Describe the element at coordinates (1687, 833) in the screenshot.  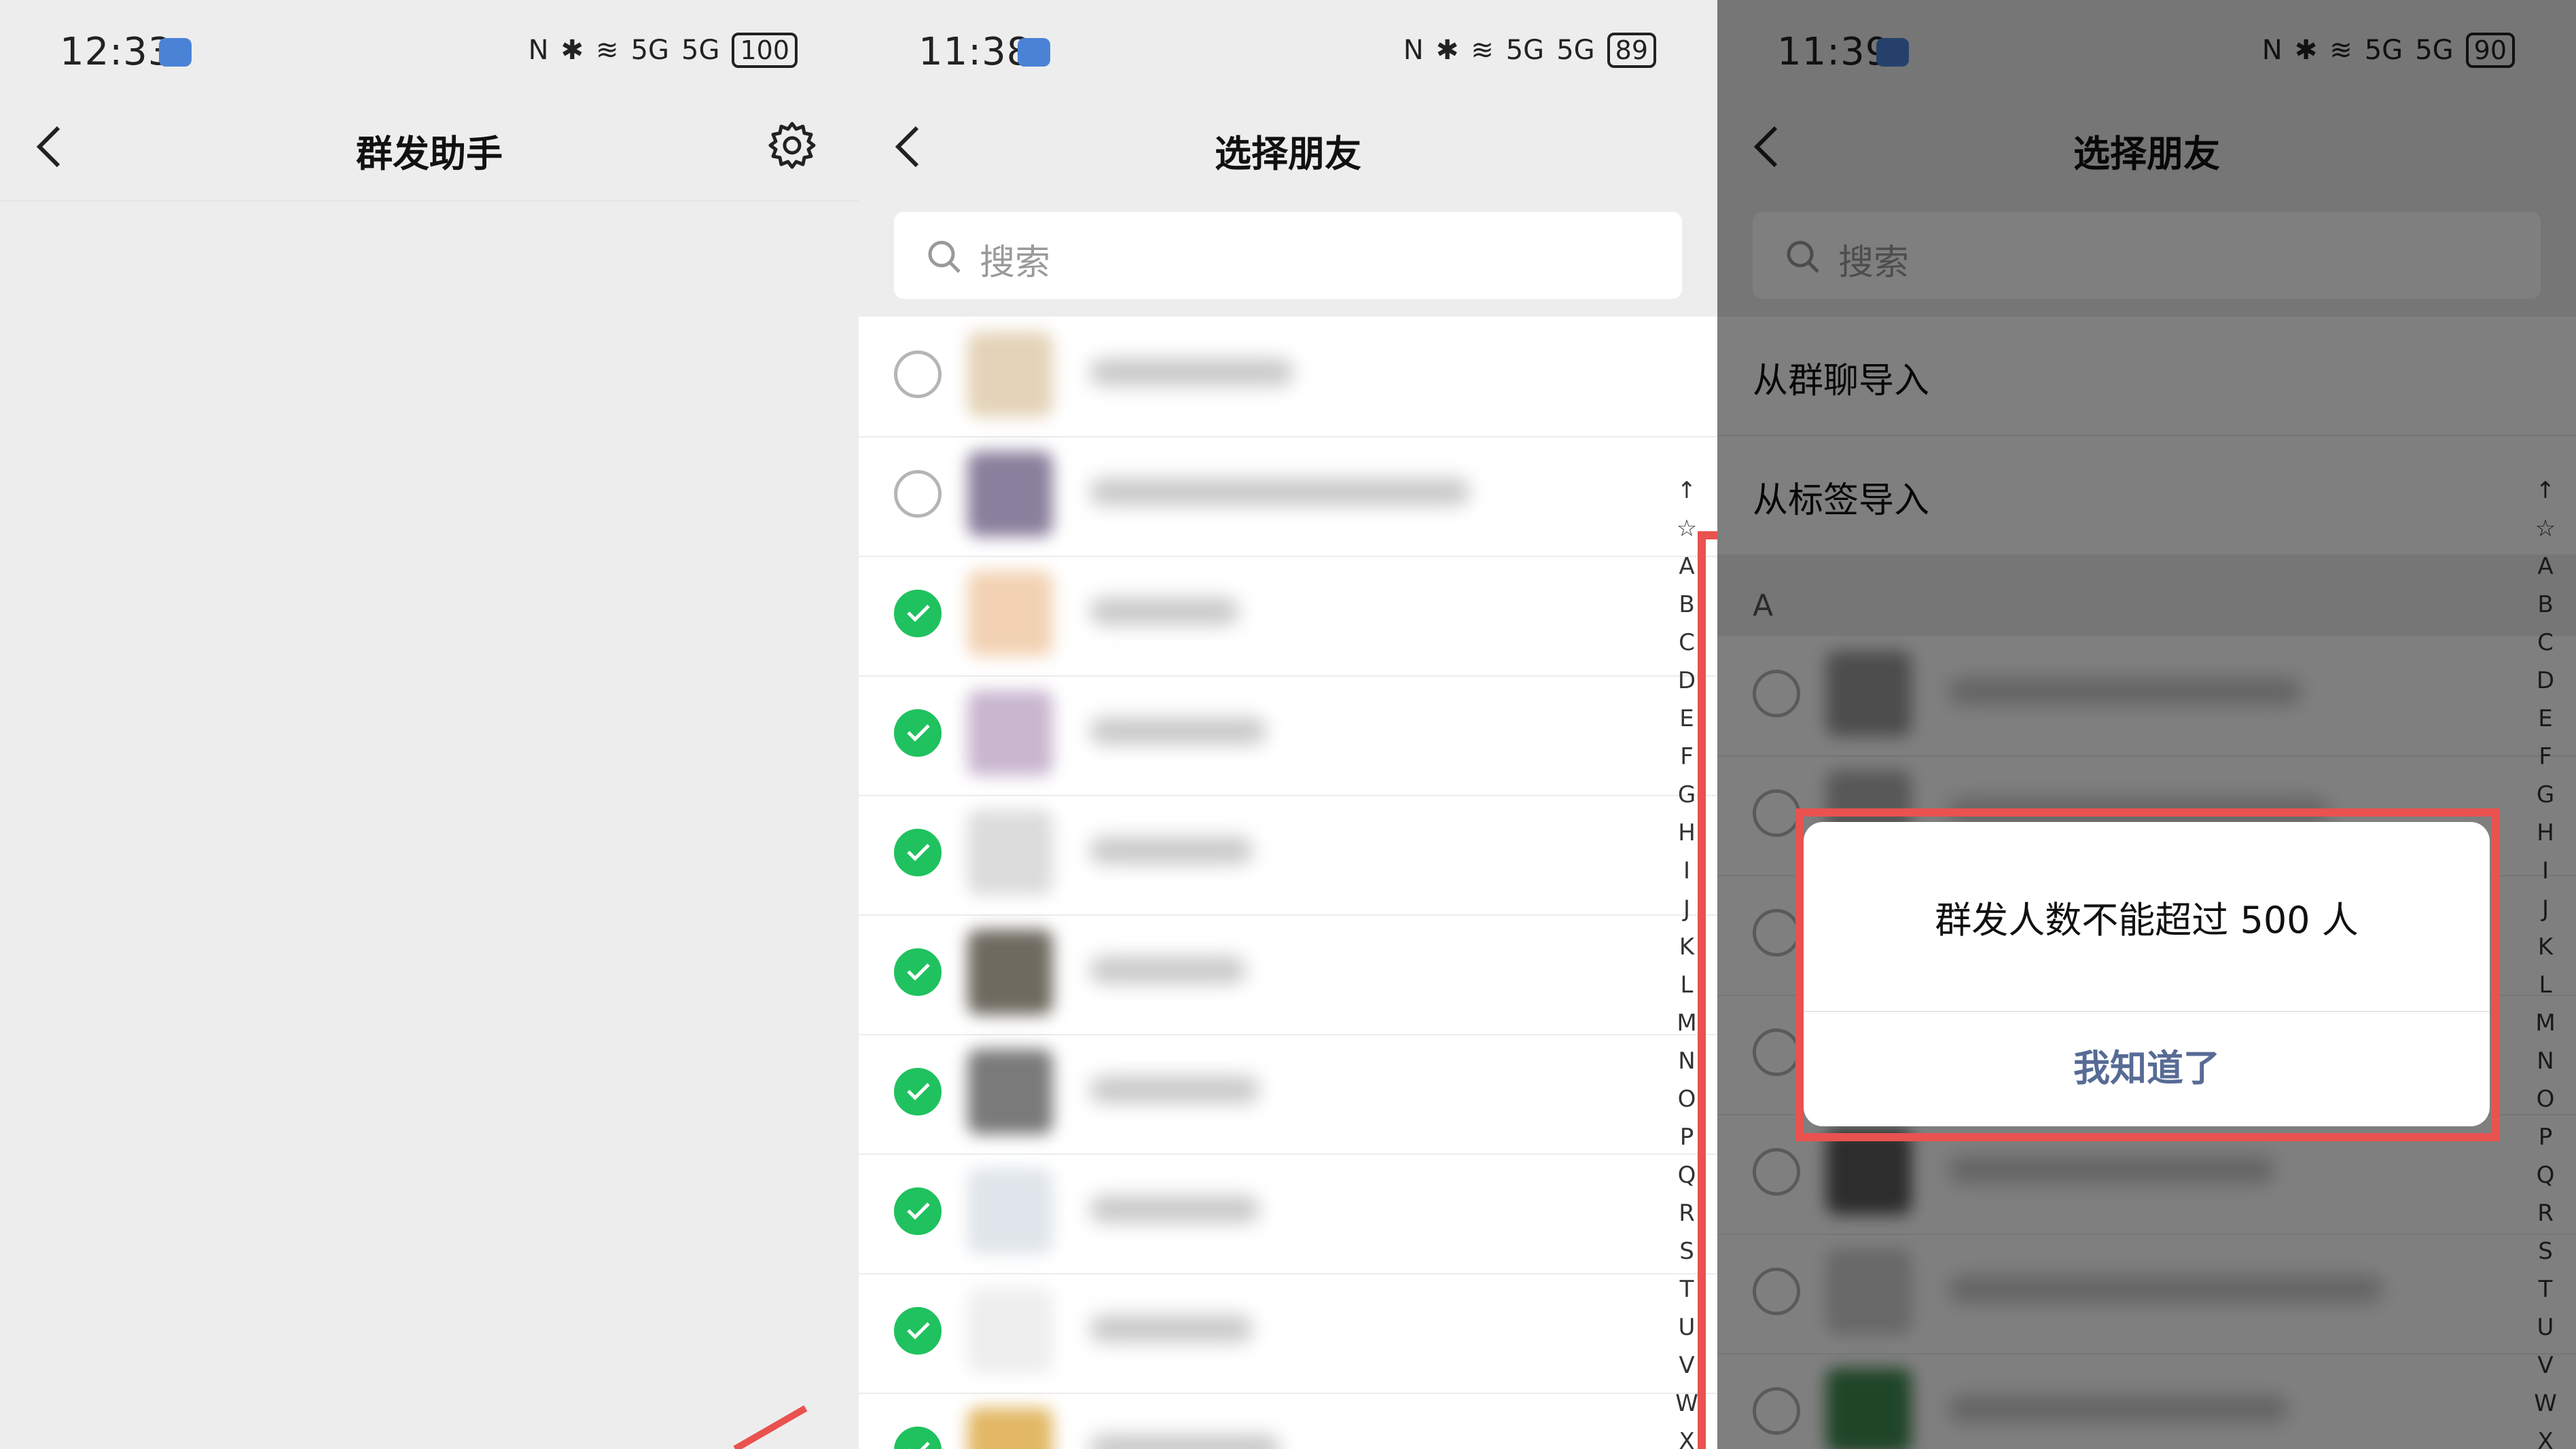
I see `index-letter: H` at that location.